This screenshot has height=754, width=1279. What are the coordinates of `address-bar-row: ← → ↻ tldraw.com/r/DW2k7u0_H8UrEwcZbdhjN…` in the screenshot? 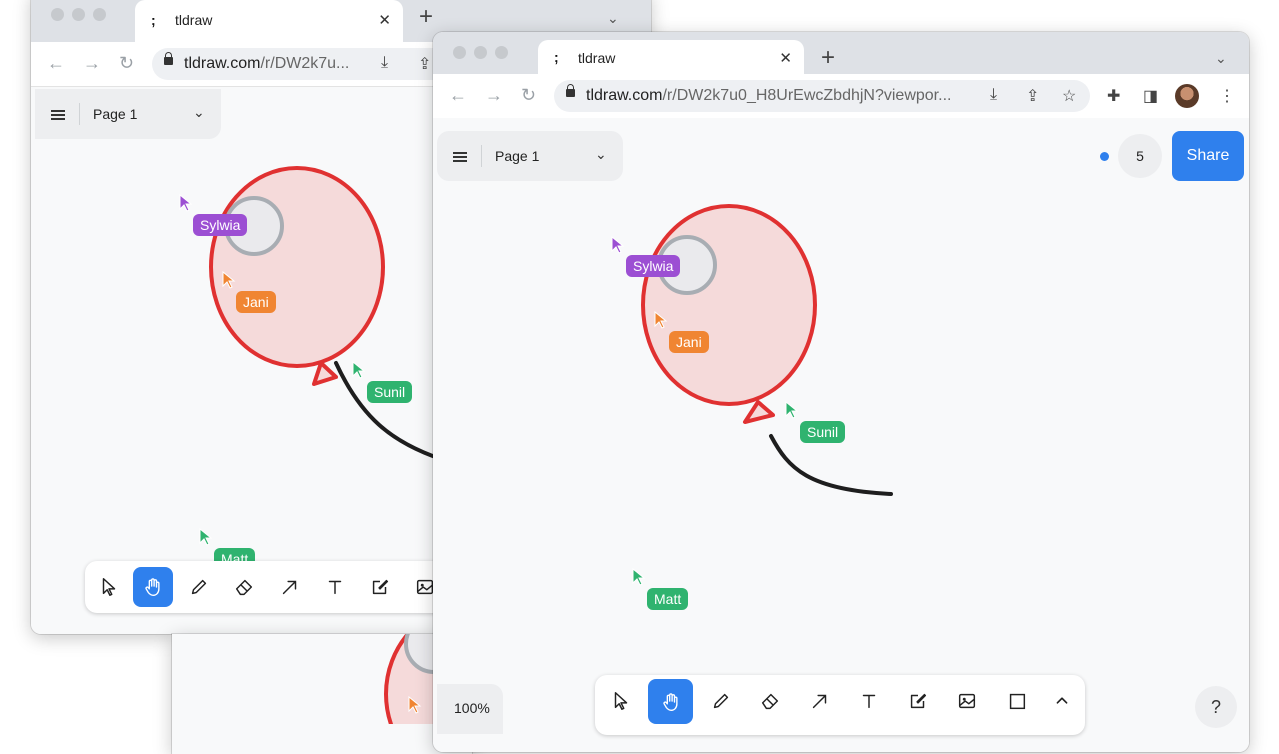 It's located at (841, 96).